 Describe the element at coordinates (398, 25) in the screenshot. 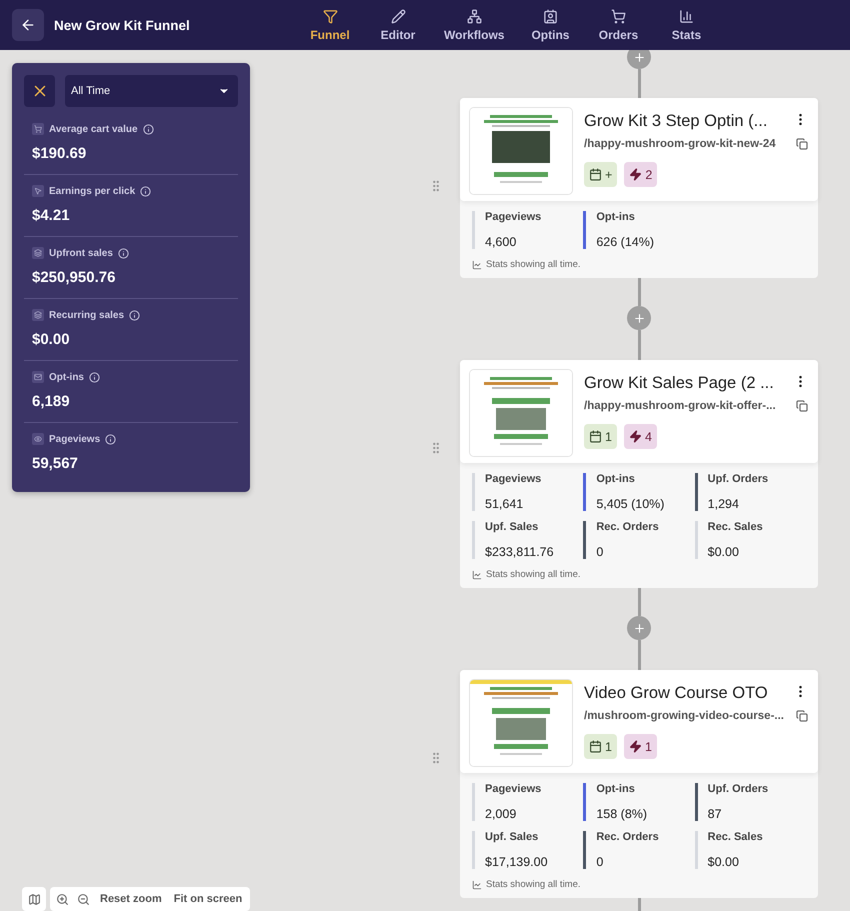

I see `nav-tab: Editor` at that location.